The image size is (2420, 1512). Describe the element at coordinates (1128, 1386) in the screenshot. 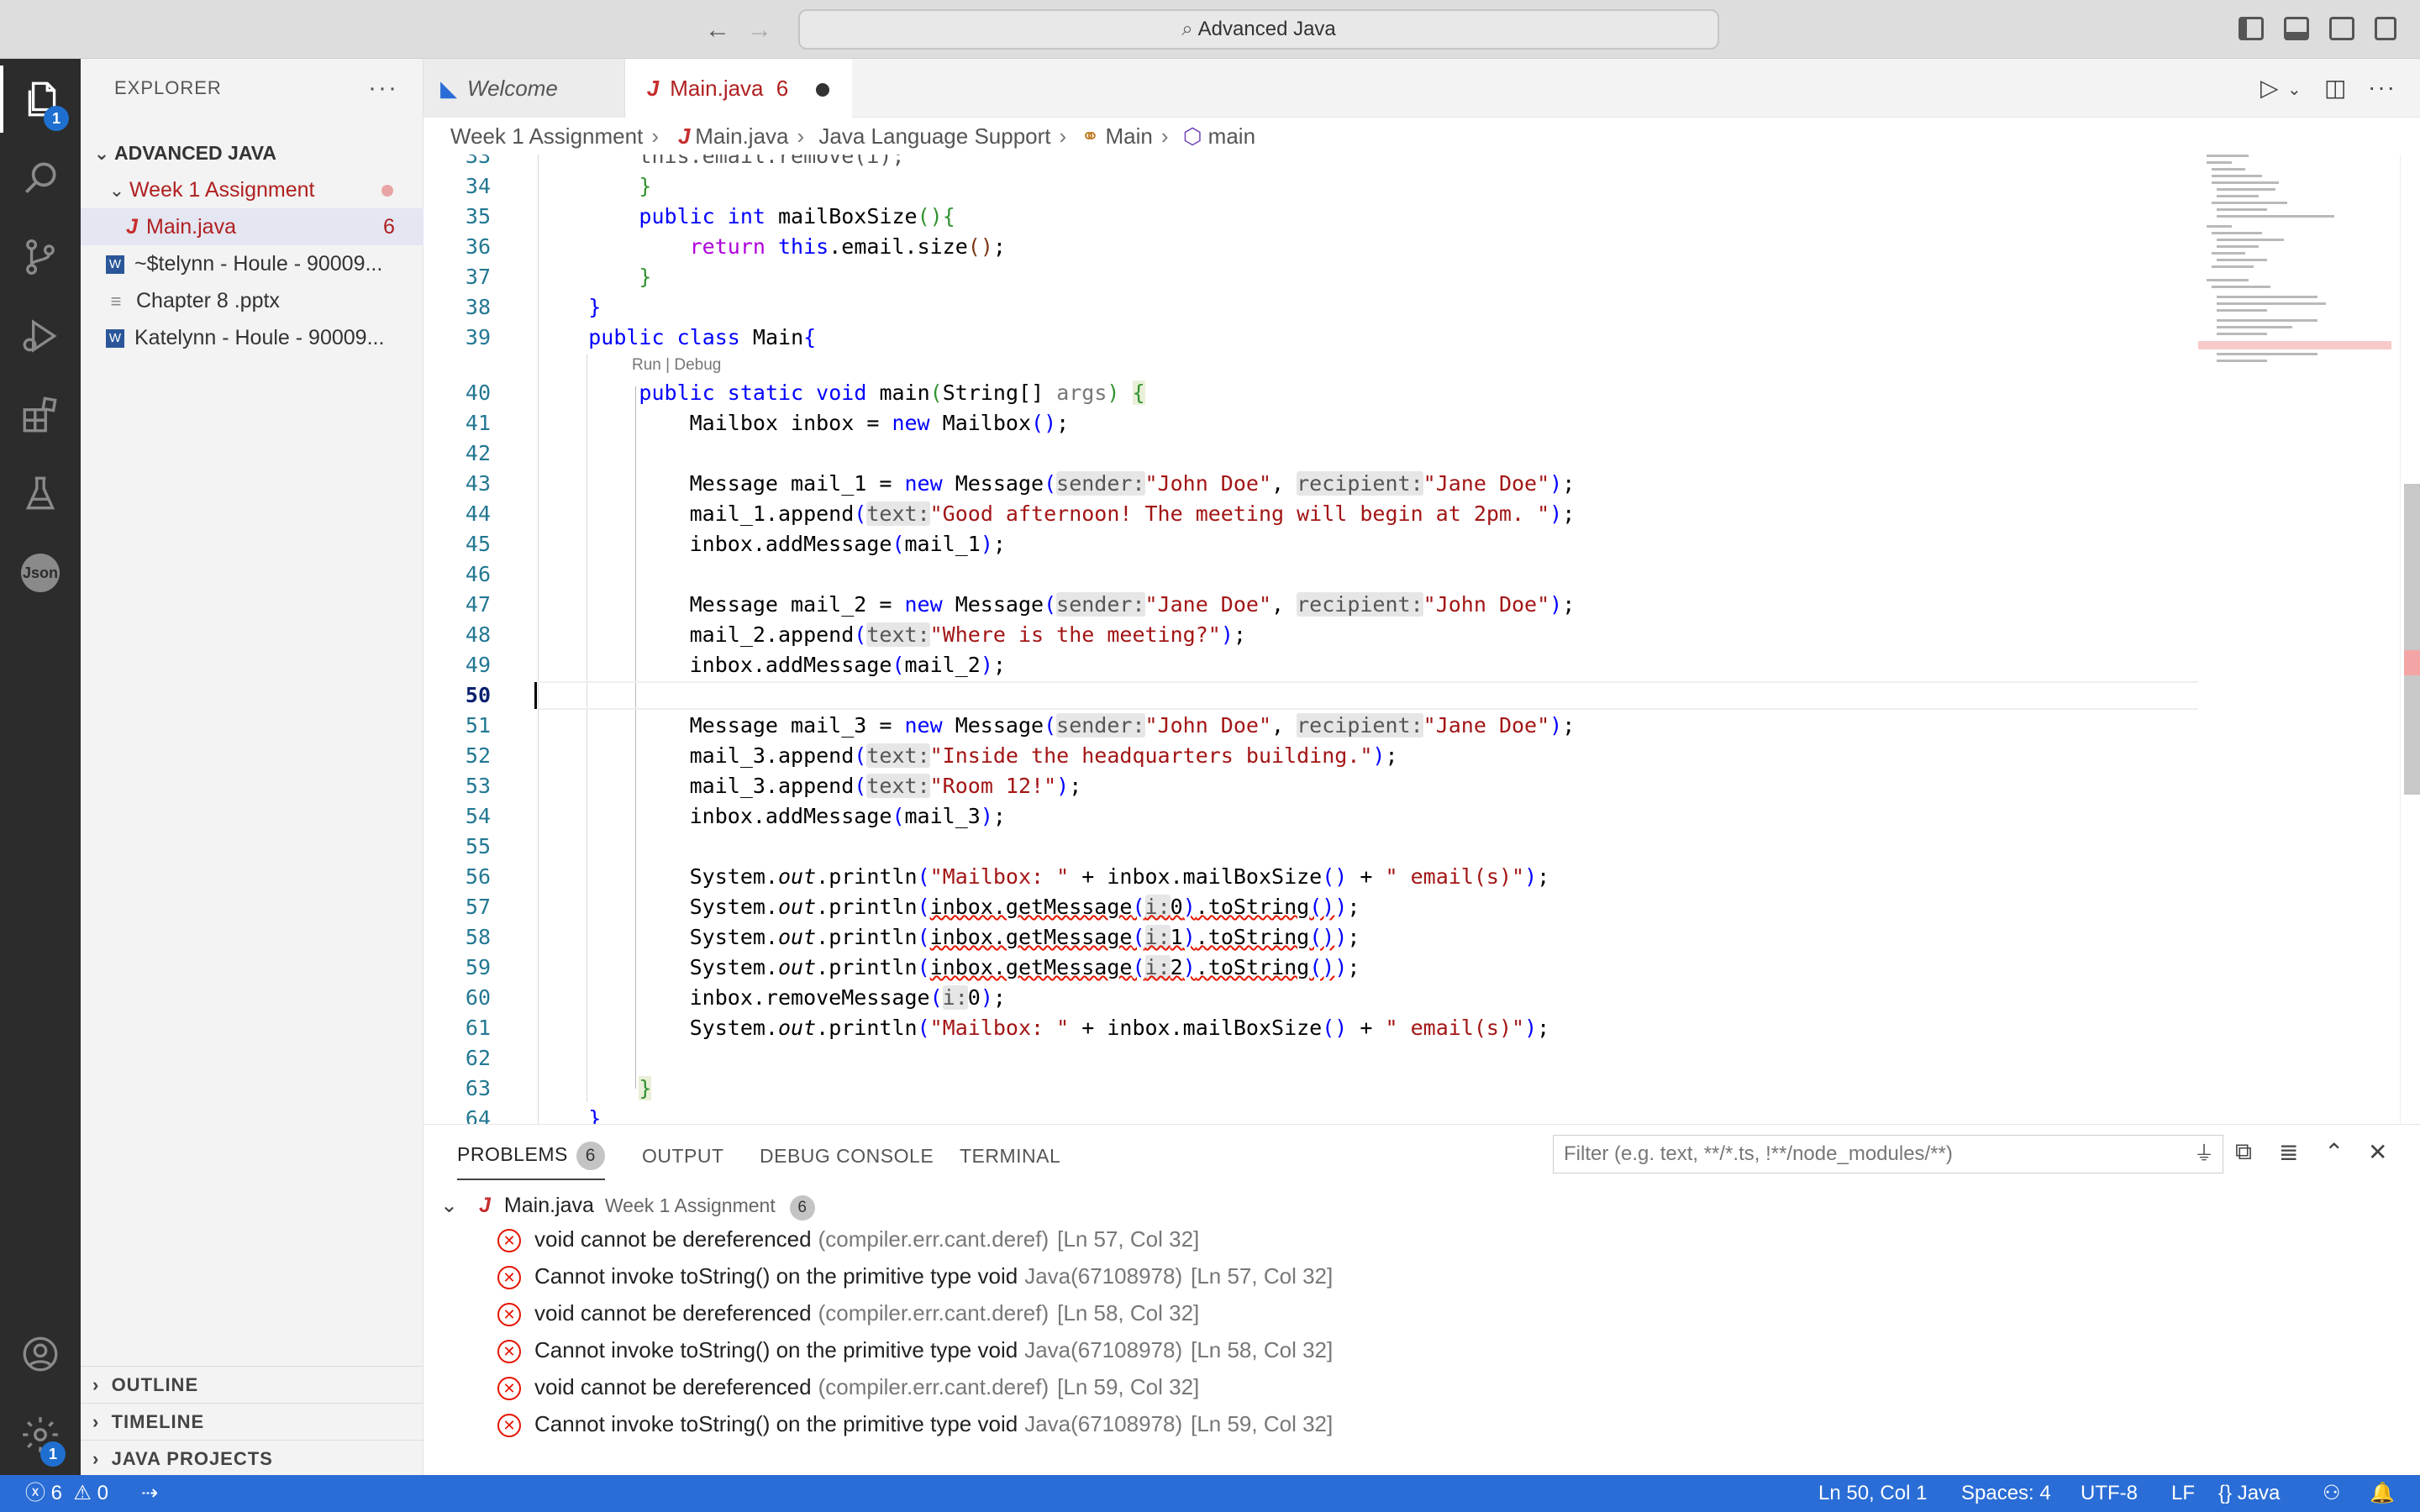

I see `problem-location: [Ln 59, Col 32]` at that location.